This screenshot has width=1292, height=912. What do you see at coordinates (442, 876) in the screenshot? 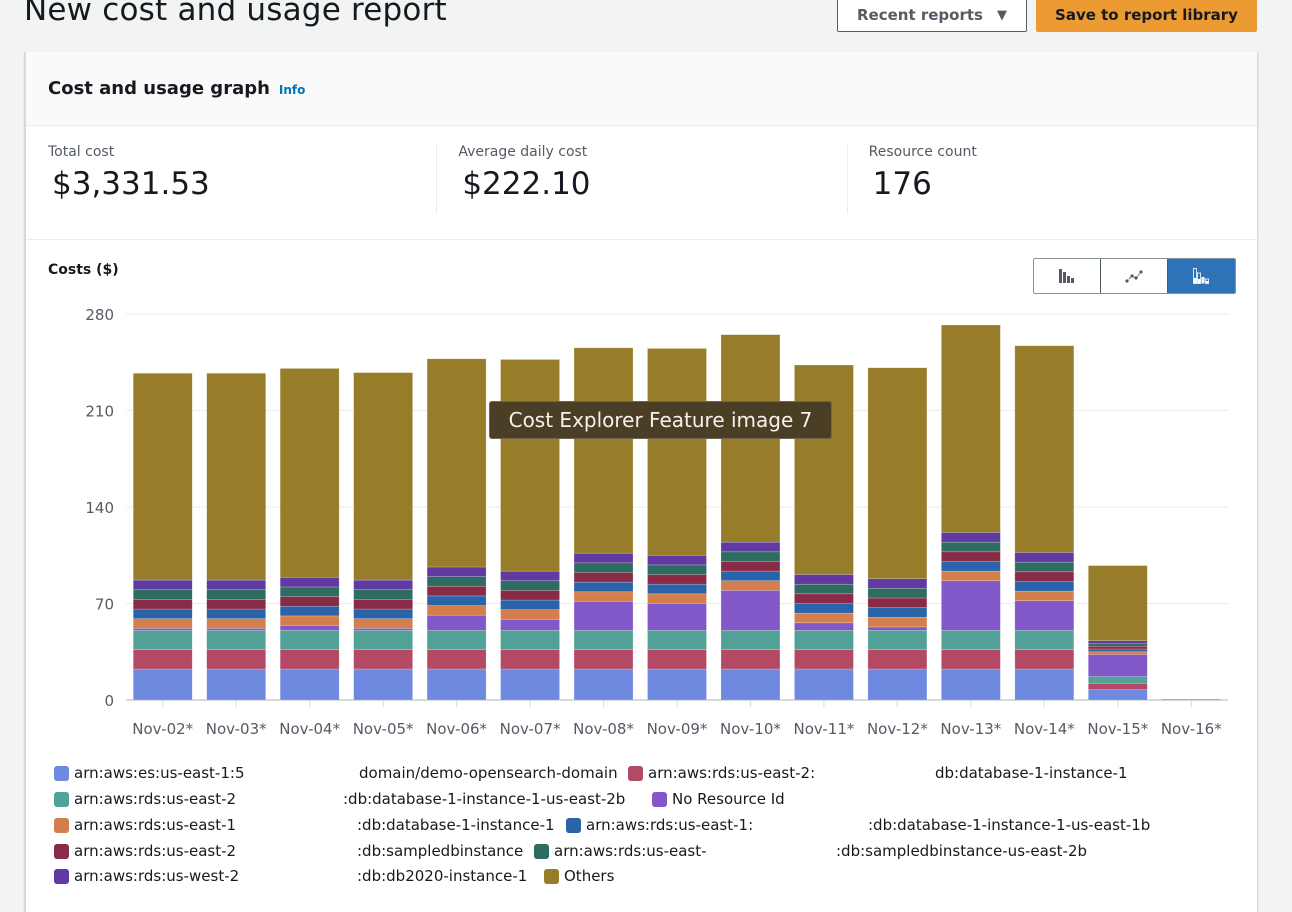
I see `legend-label-suffix: :db:db2020-instance-1` at bounding box center [442, 876].